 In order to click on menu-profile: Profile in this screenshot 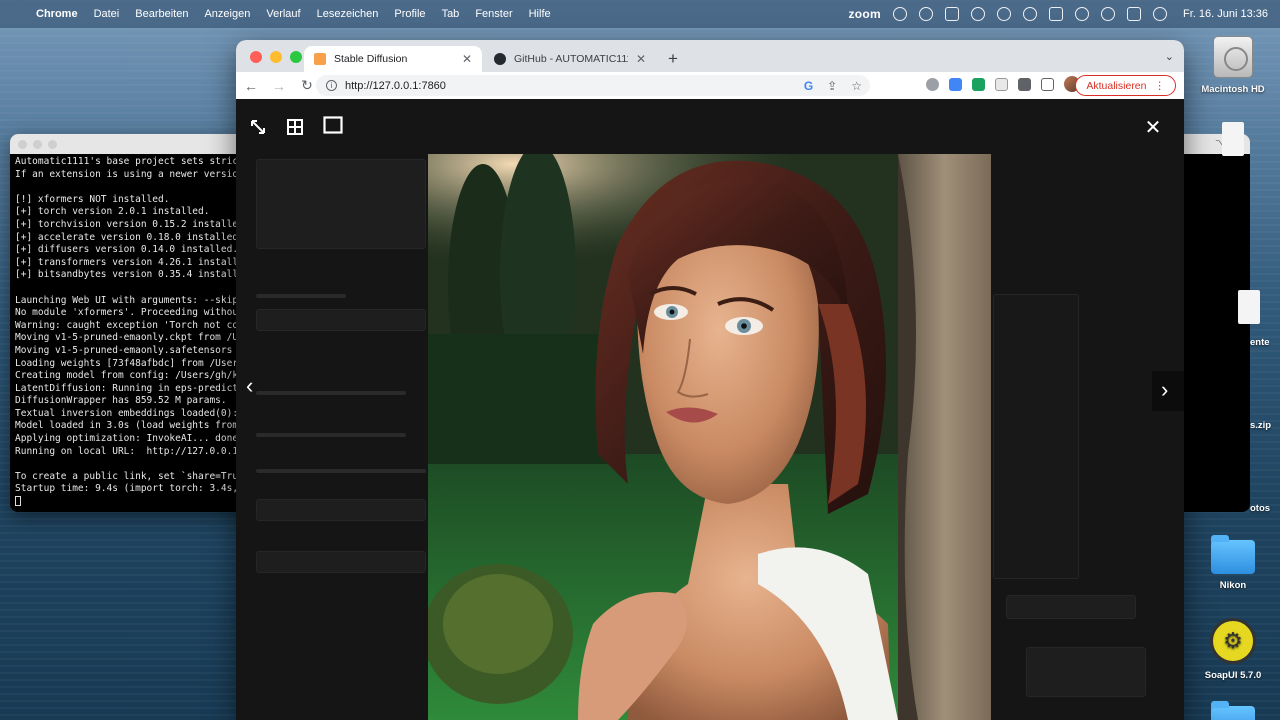, I will do `click(409, 14)`.